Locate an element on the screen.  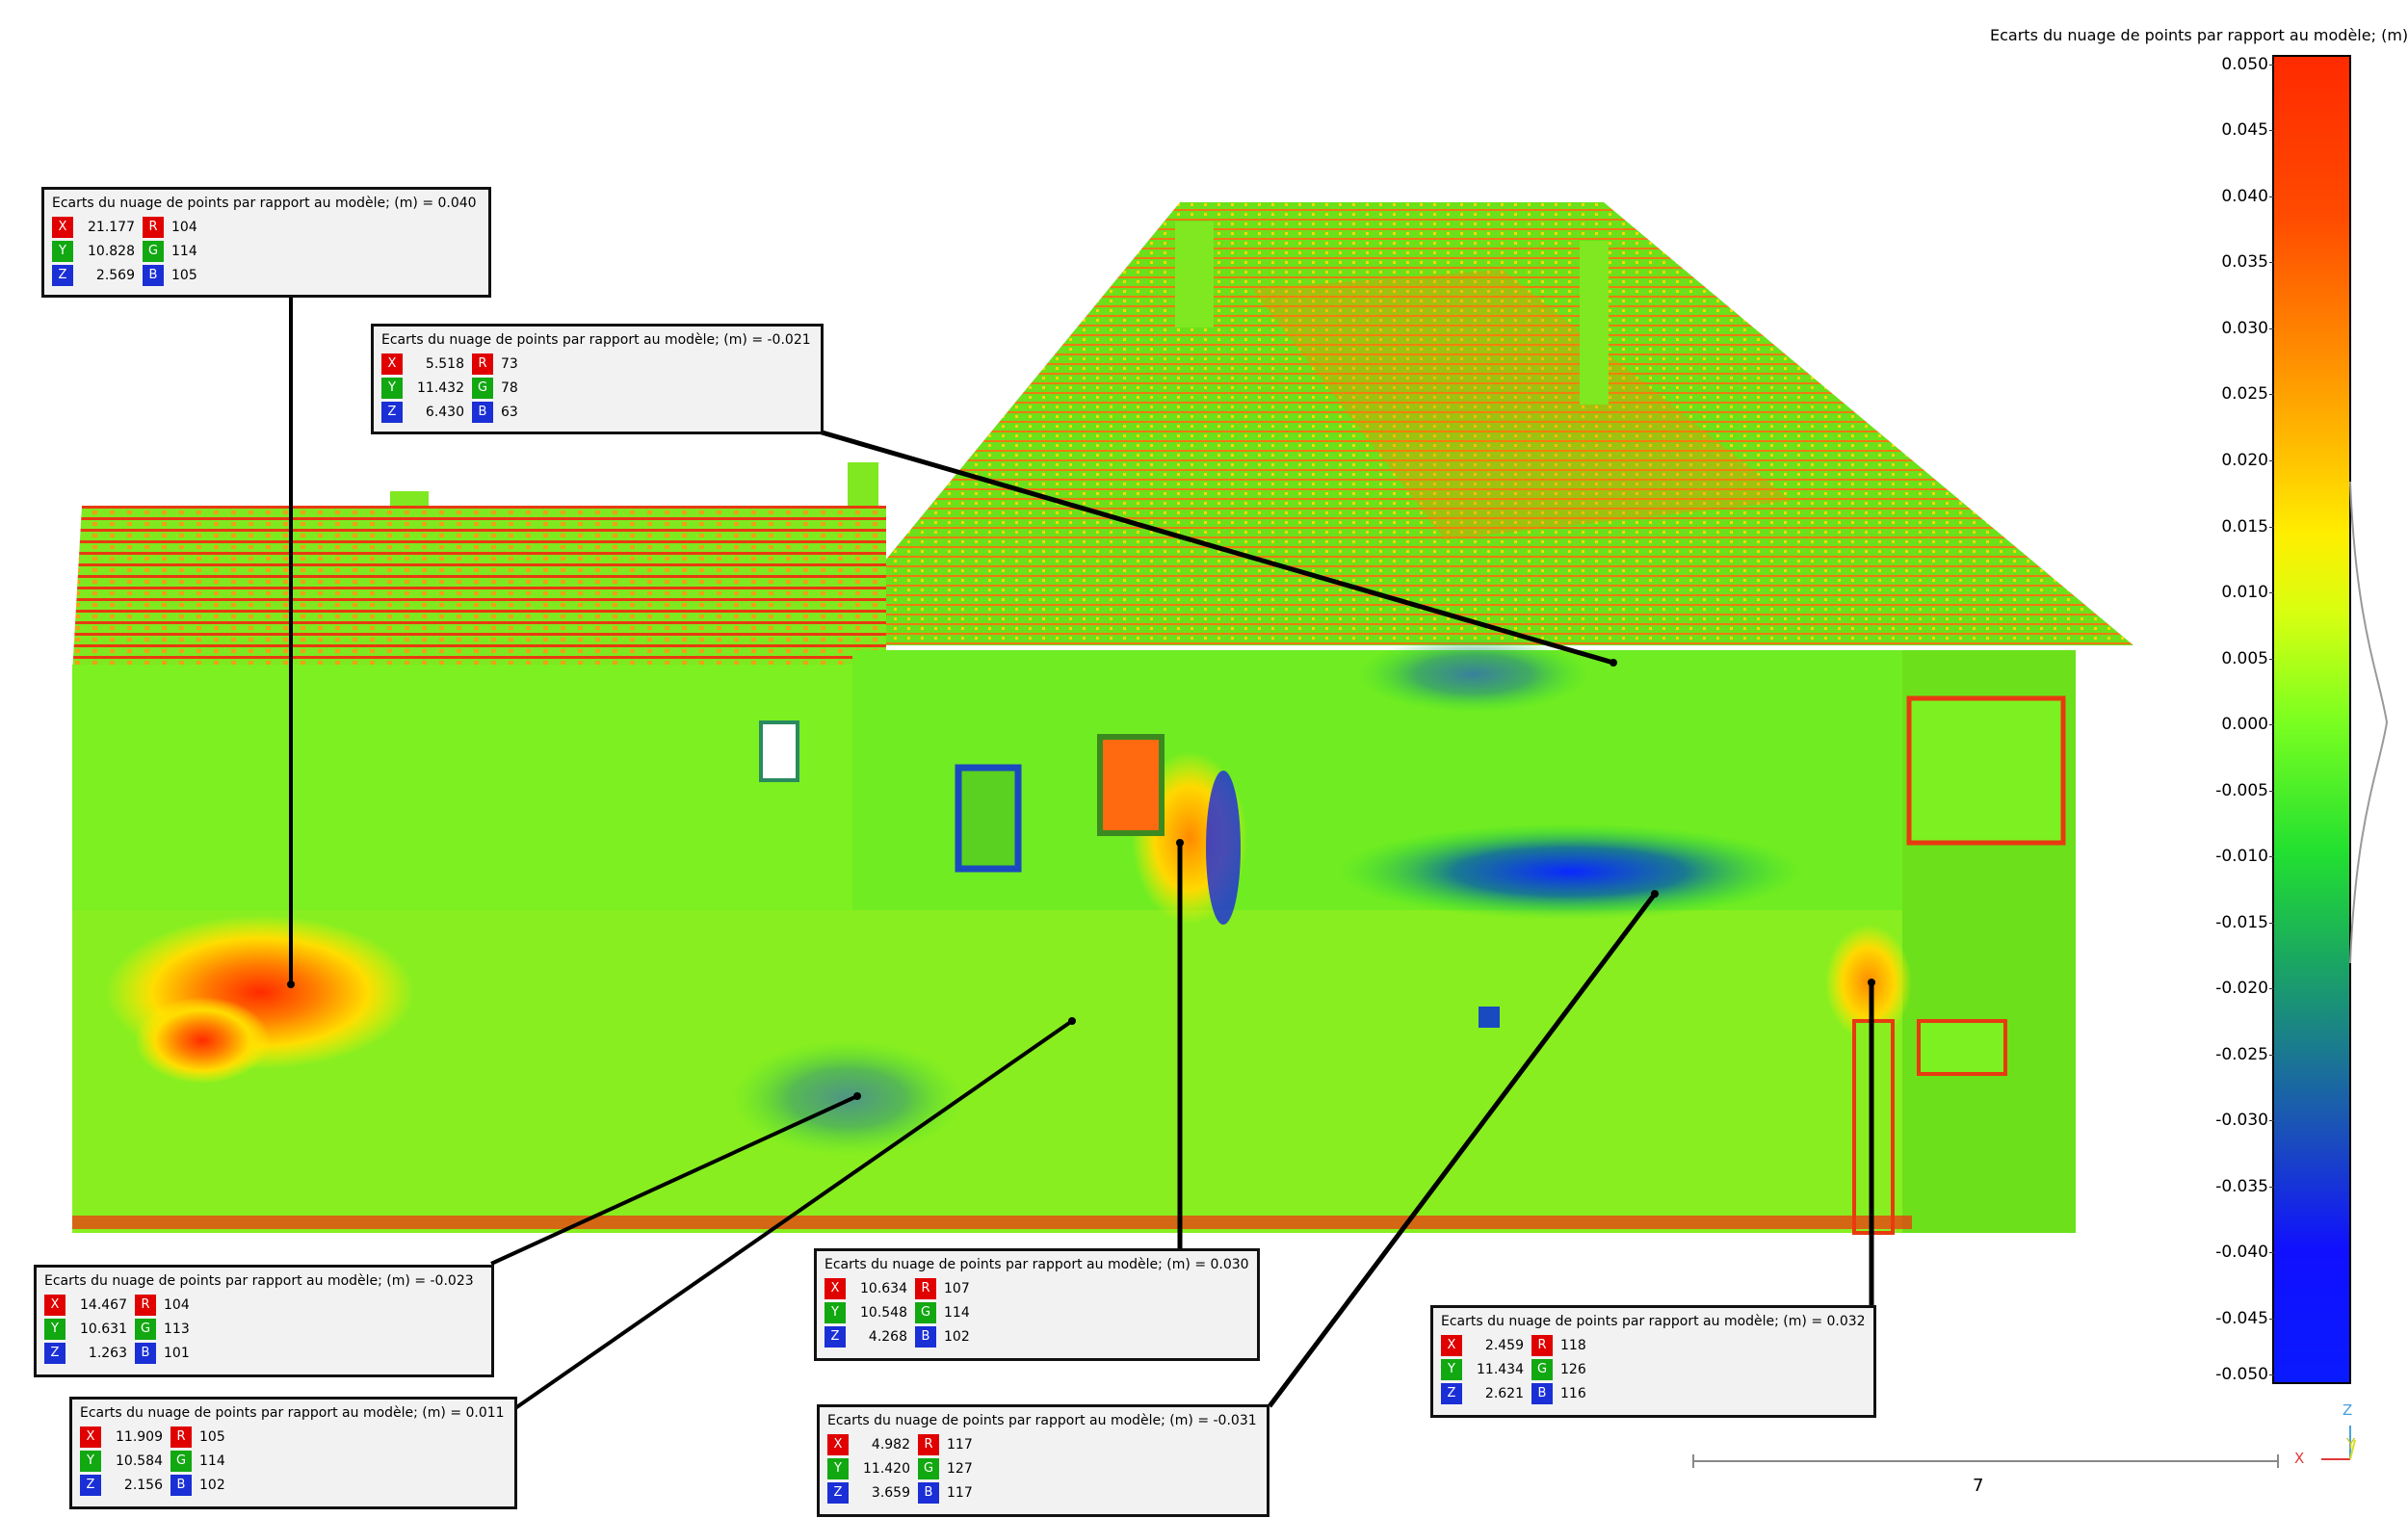
g-value: 113 is located at coordinates (177, 1329).